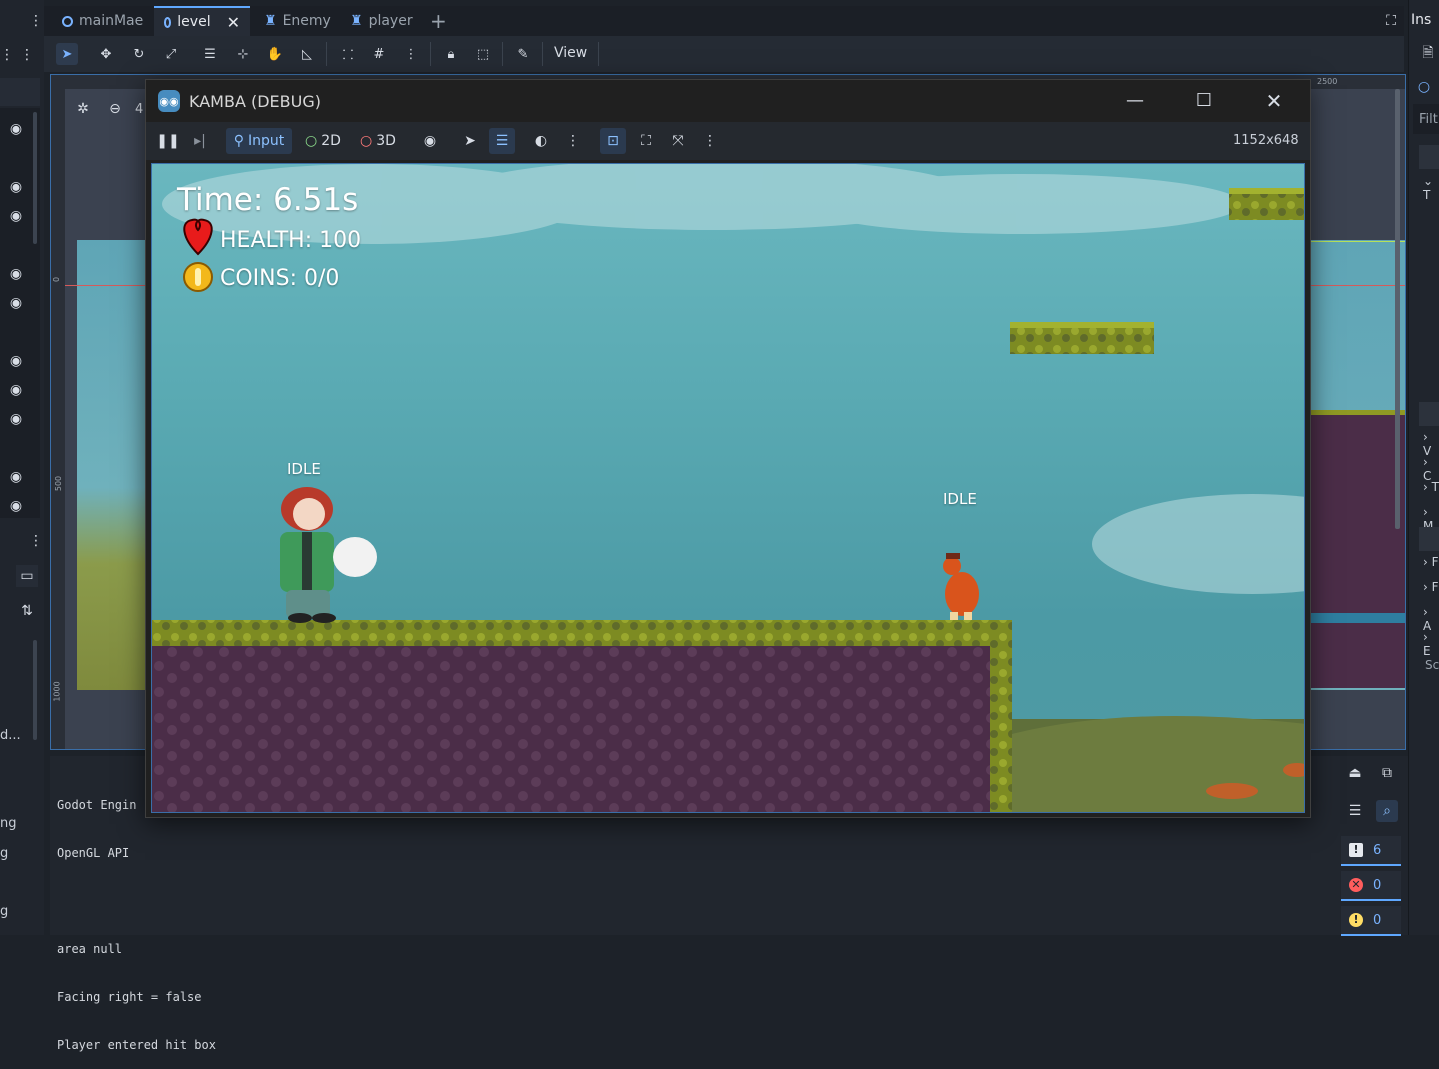 The image size is (1439, 1069). I want to click on enemy-state-label: IDLE, so click(960, 499).